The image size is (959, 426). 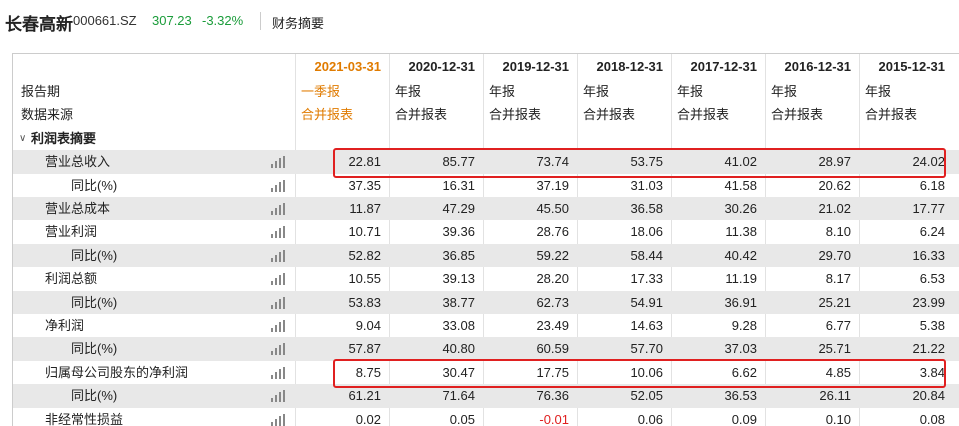 What do you see at coordinates (486, 302) in the screenshot?
I see `table-row: 同比(%) 53.83 38.77 62.73 54.91 36.91 25.21 23.99` at bounding box center [486, 302].